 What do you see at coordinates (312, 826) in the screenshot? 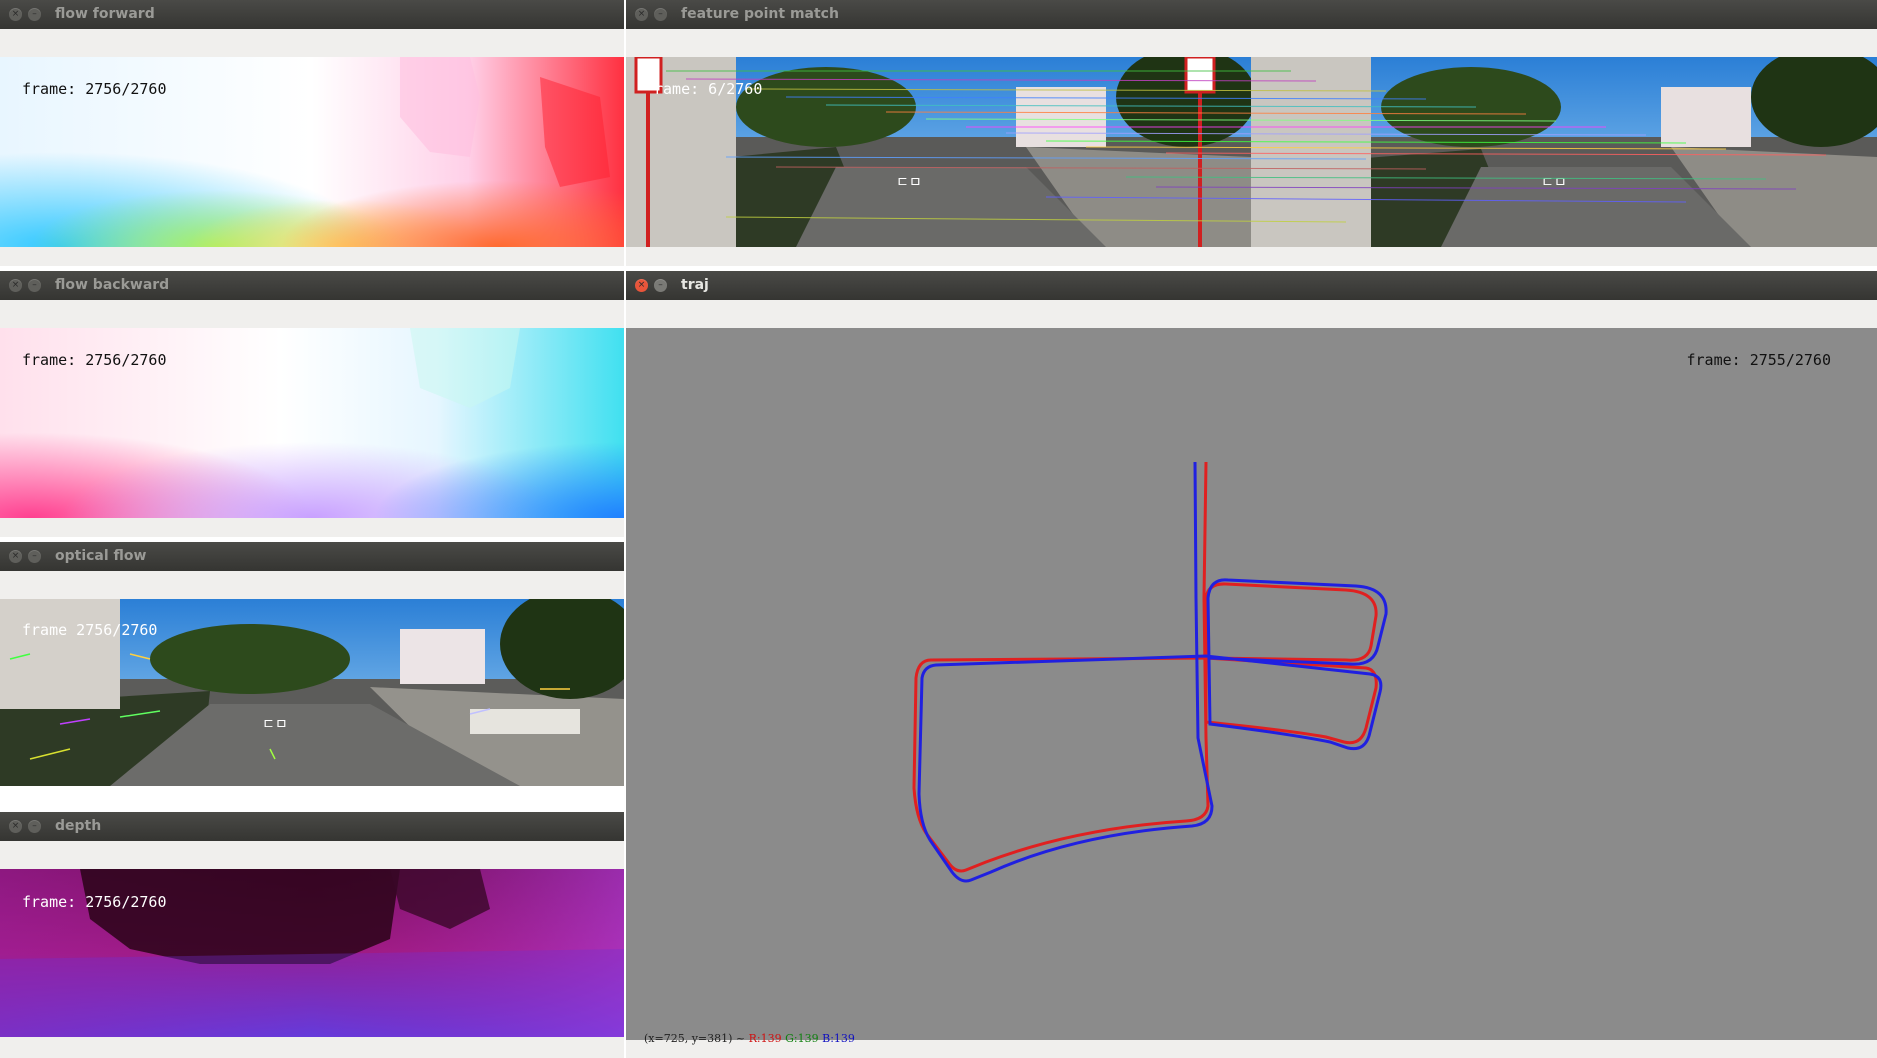
I see `titlebar: × – depth` at bounding box center [312, 826].